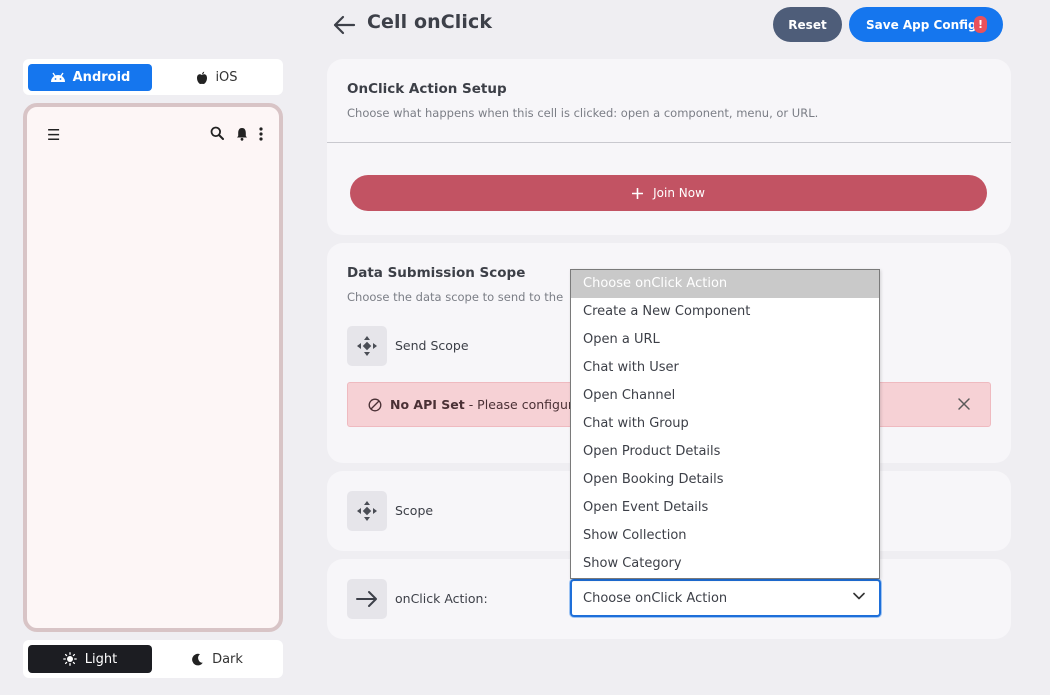  I want to click on arrow-right-icon, so click(366, 599).